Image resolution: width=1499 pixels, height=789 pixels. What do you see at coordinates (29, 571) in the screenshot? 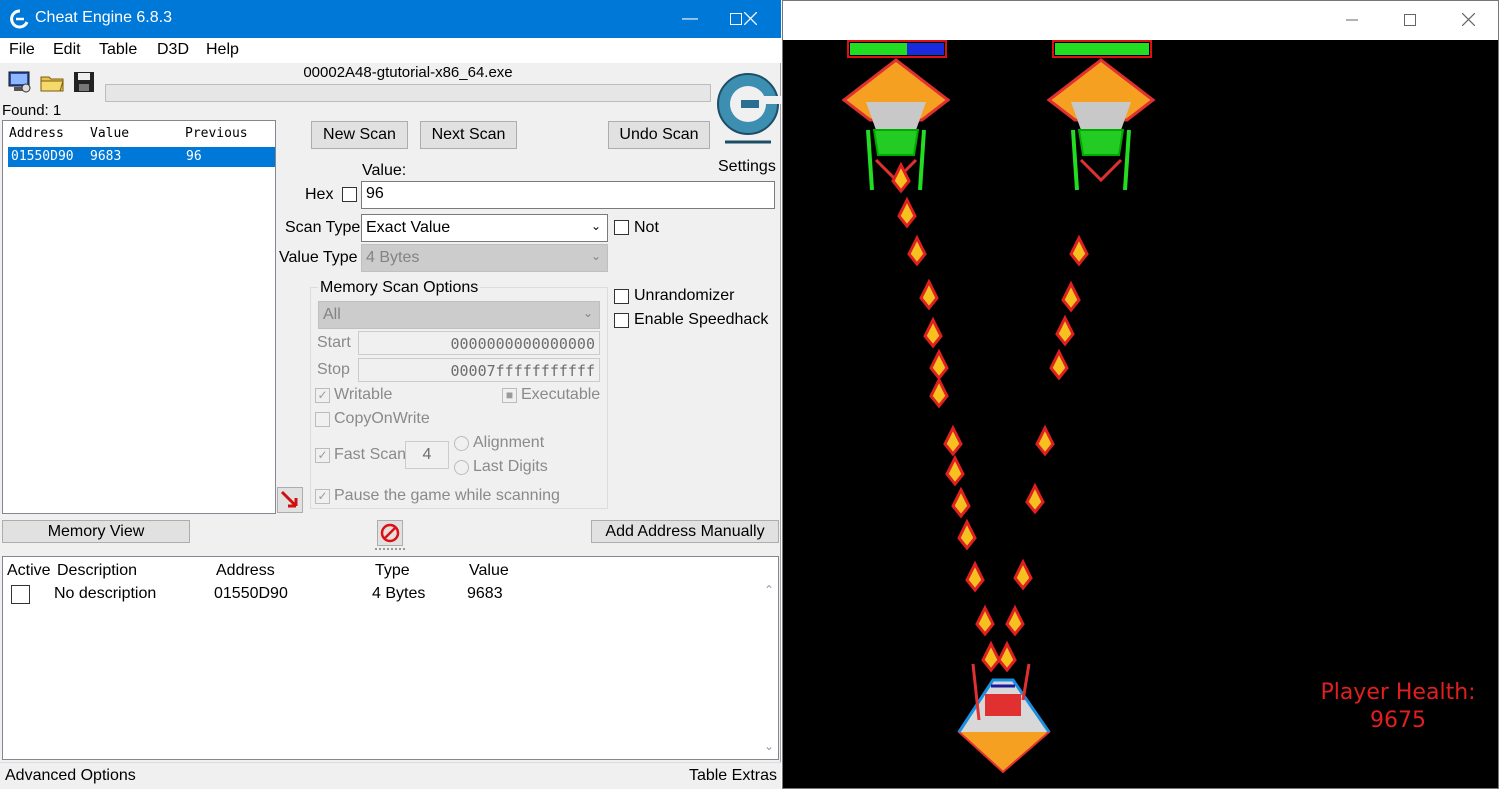
I see `table-col-active: Active` at bounding box center [29, 571].